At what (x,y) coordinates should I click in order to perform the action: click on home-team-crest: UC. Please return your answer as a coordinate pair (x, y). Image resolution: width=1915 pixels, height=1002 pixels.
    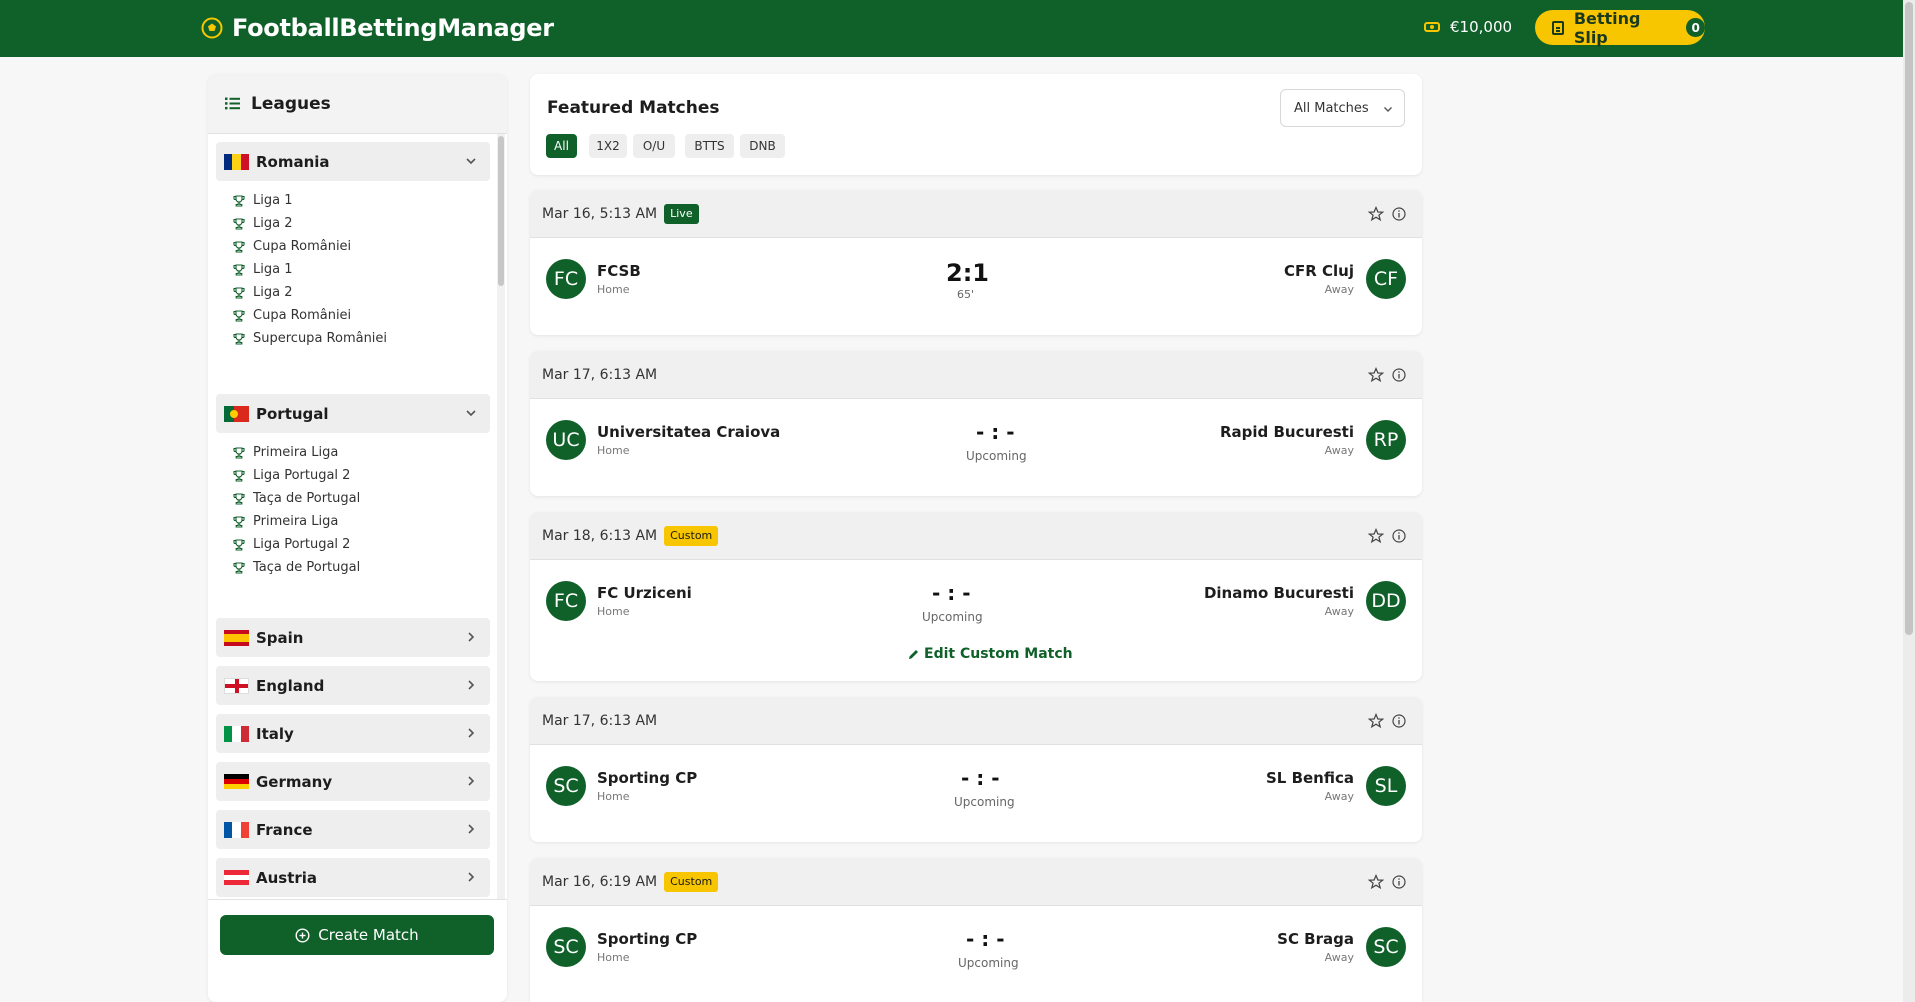
    Looking at the image, I should click on (566, 440).